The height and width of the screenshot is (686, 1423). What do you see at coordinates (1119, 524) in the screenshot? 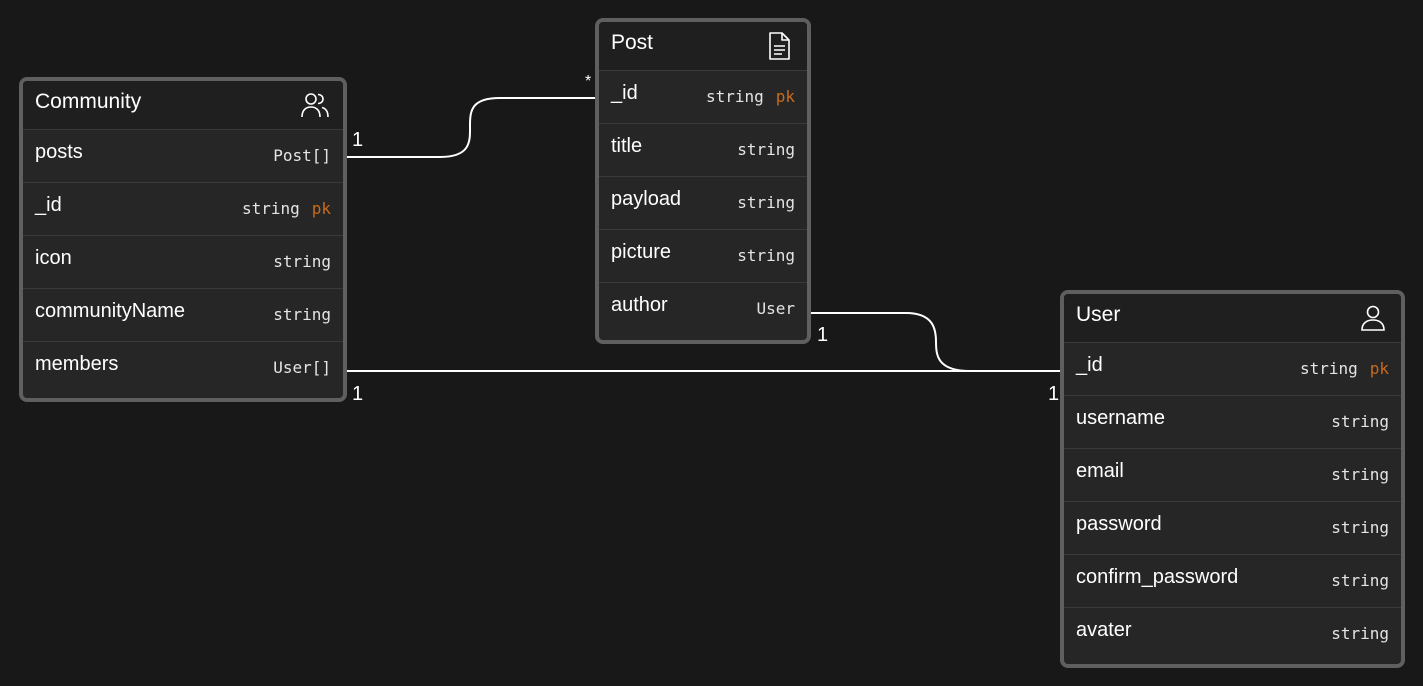
I see `field-name: password` at bounding box center [1119, 524].